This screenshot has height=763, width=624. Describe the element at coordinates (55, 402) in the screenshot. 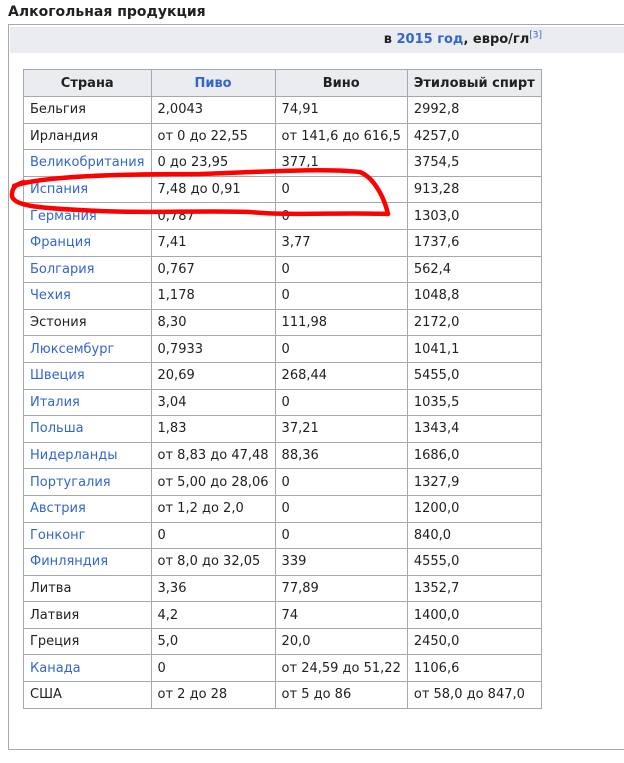

I see `country-link: Италия` at that location.